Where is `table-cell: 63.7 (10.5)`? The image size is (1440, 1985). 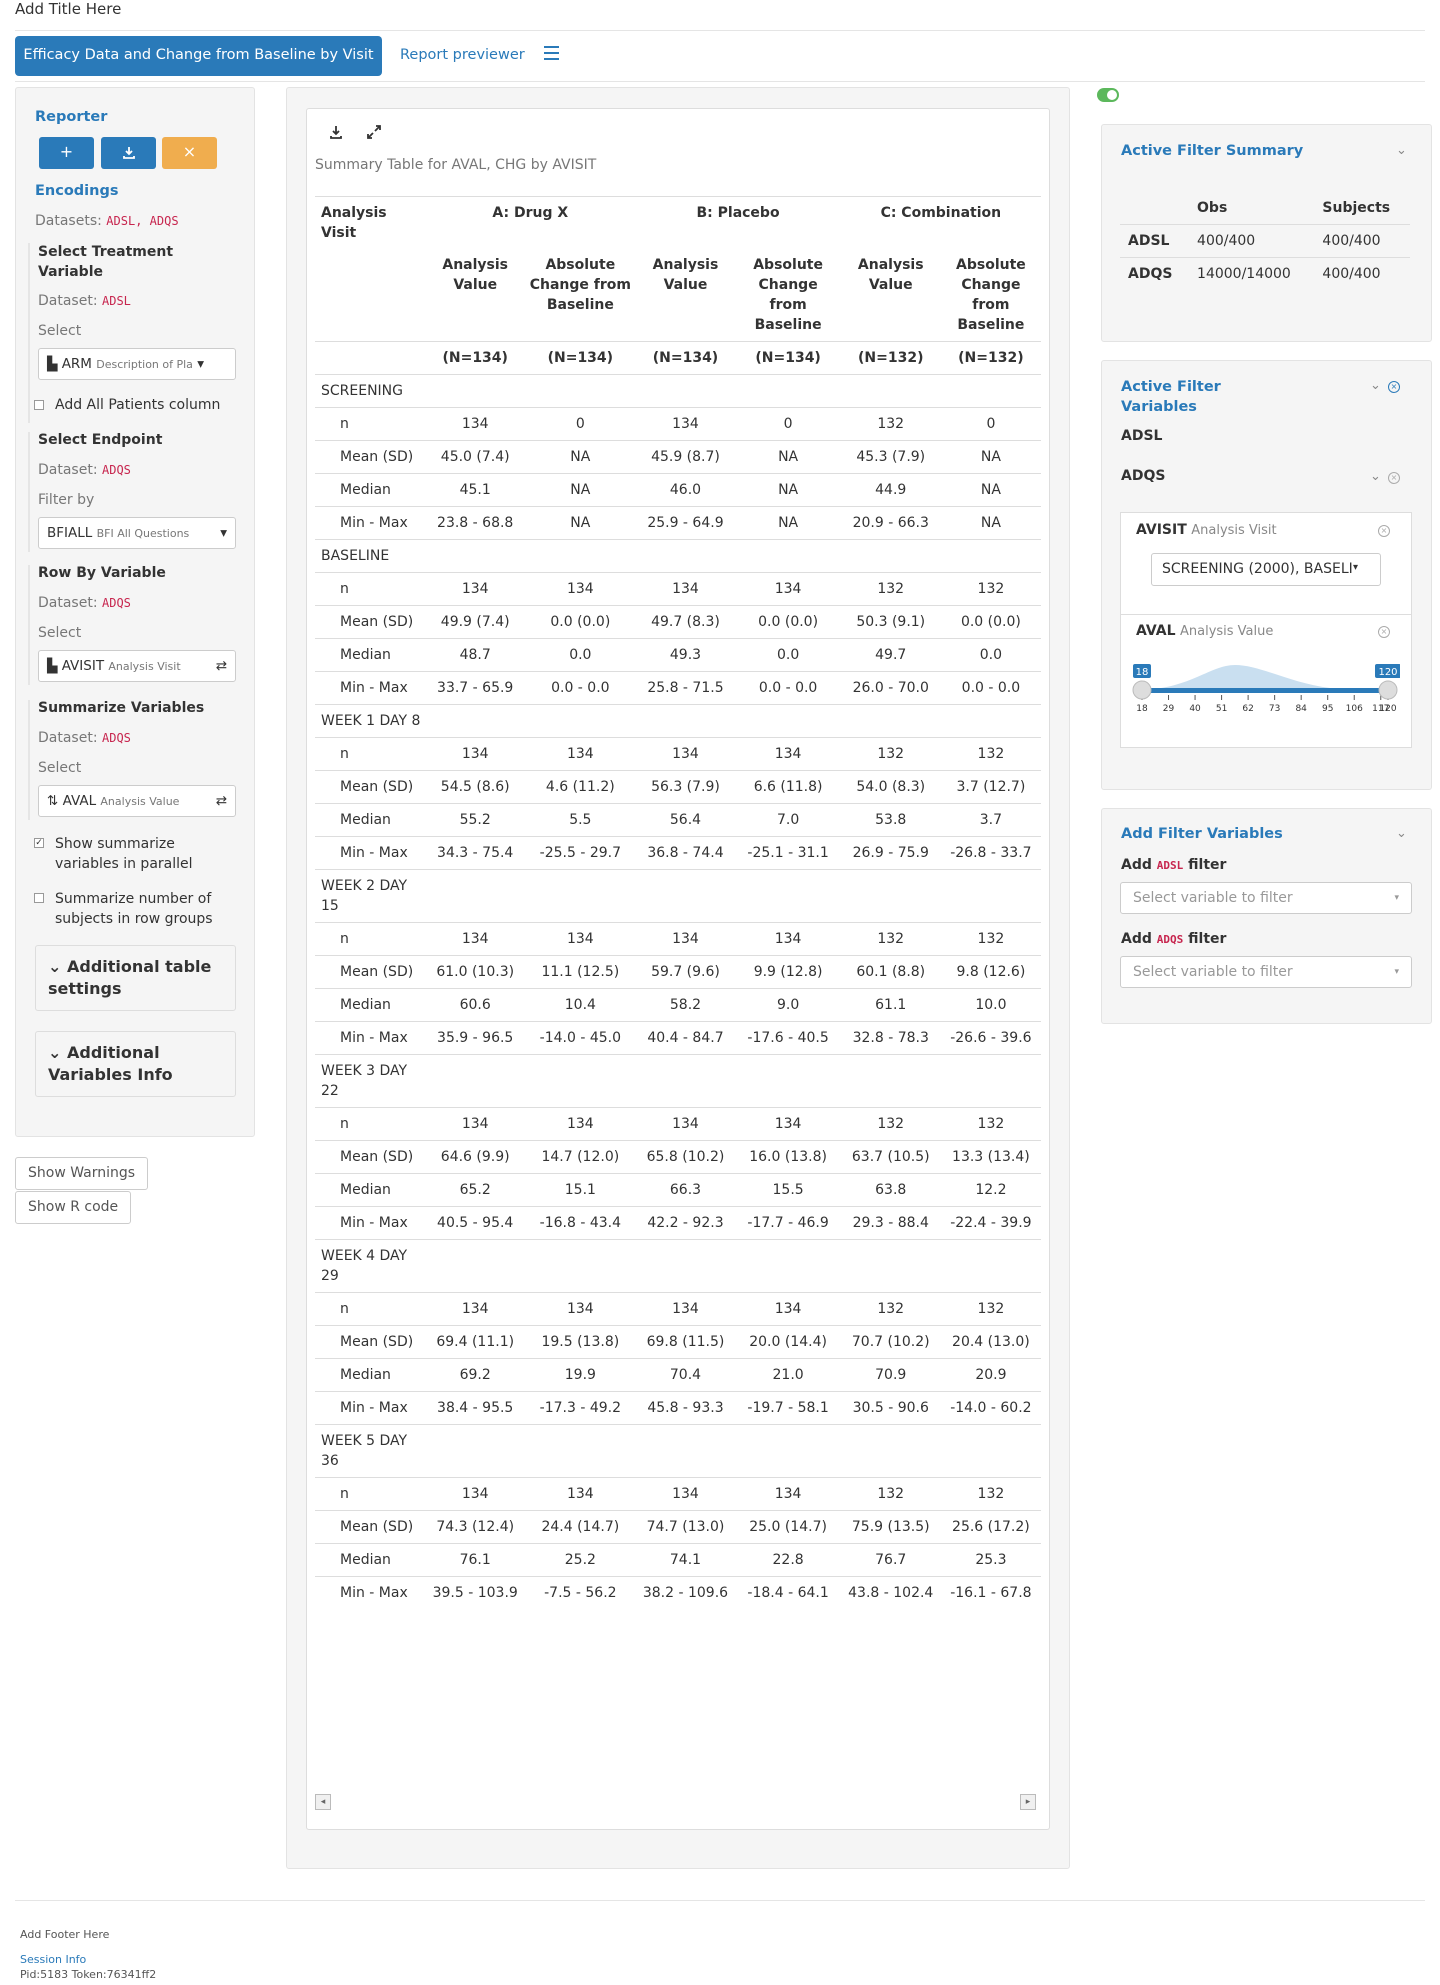
table-cell: 63.7 (10.5) is located at coordinates (890, 1157).